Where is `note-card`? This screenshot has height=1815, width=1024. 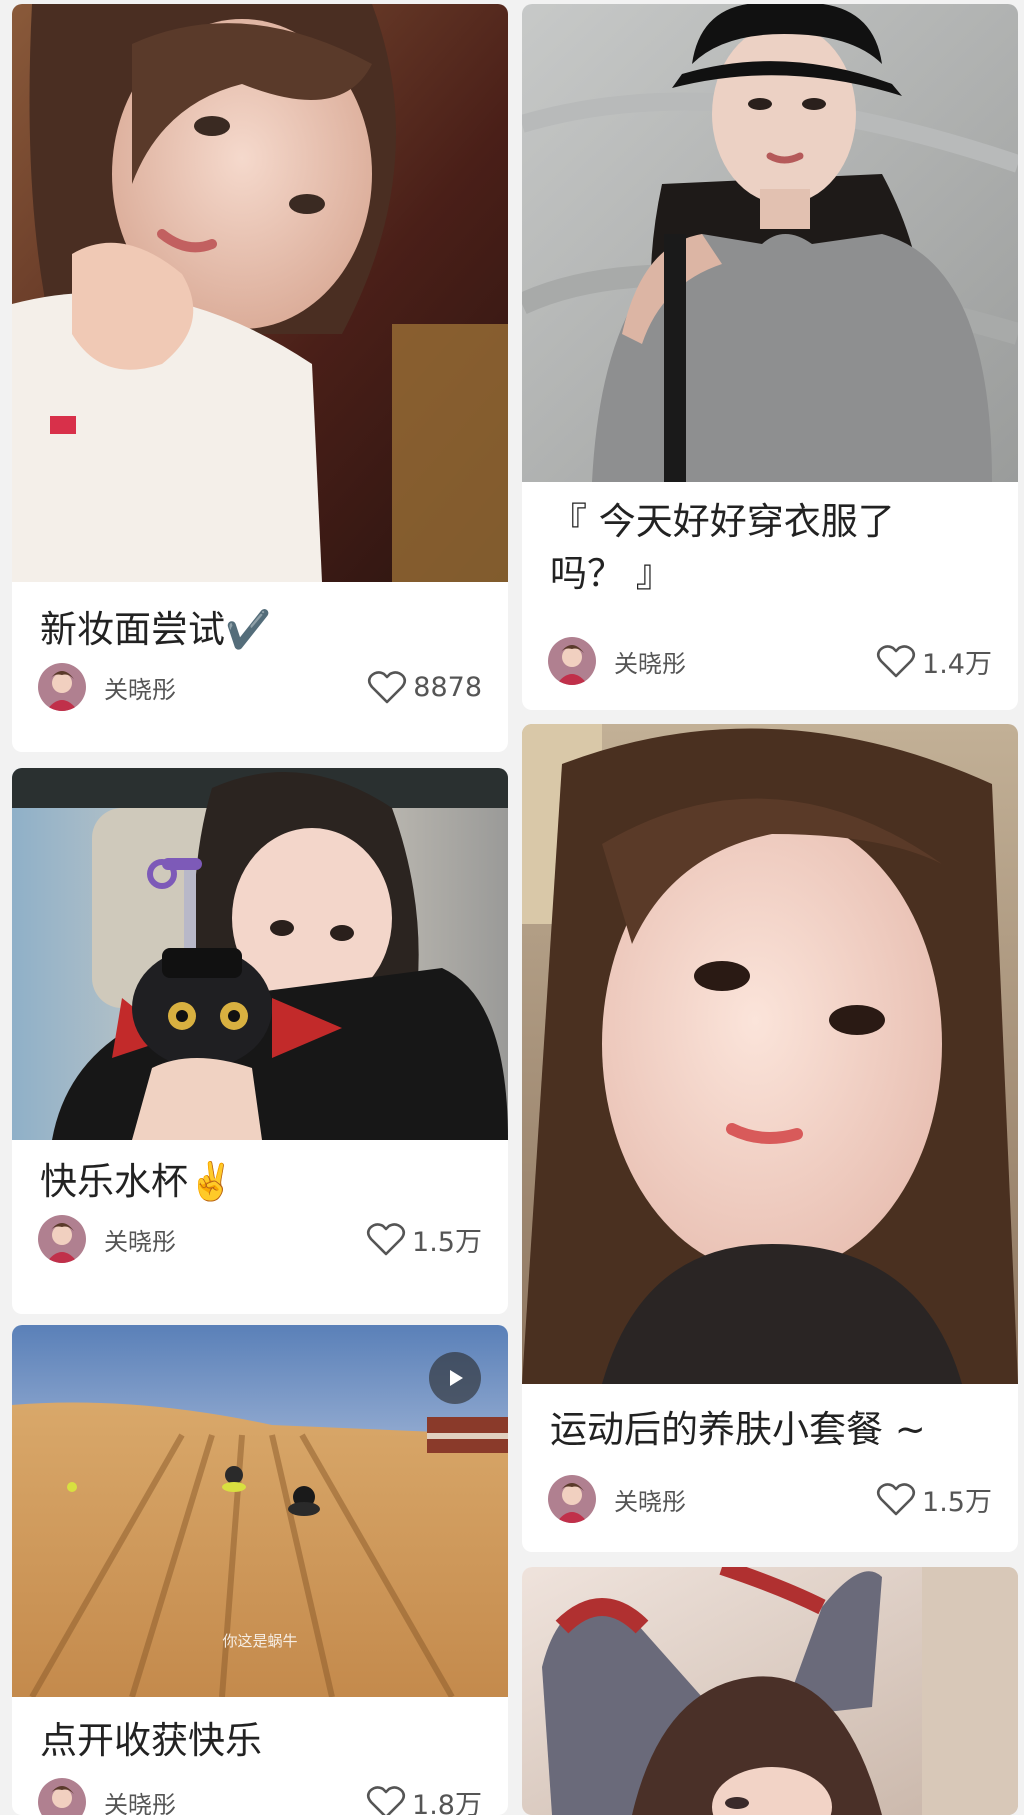
note-card is located at coordinates (770, 1691).